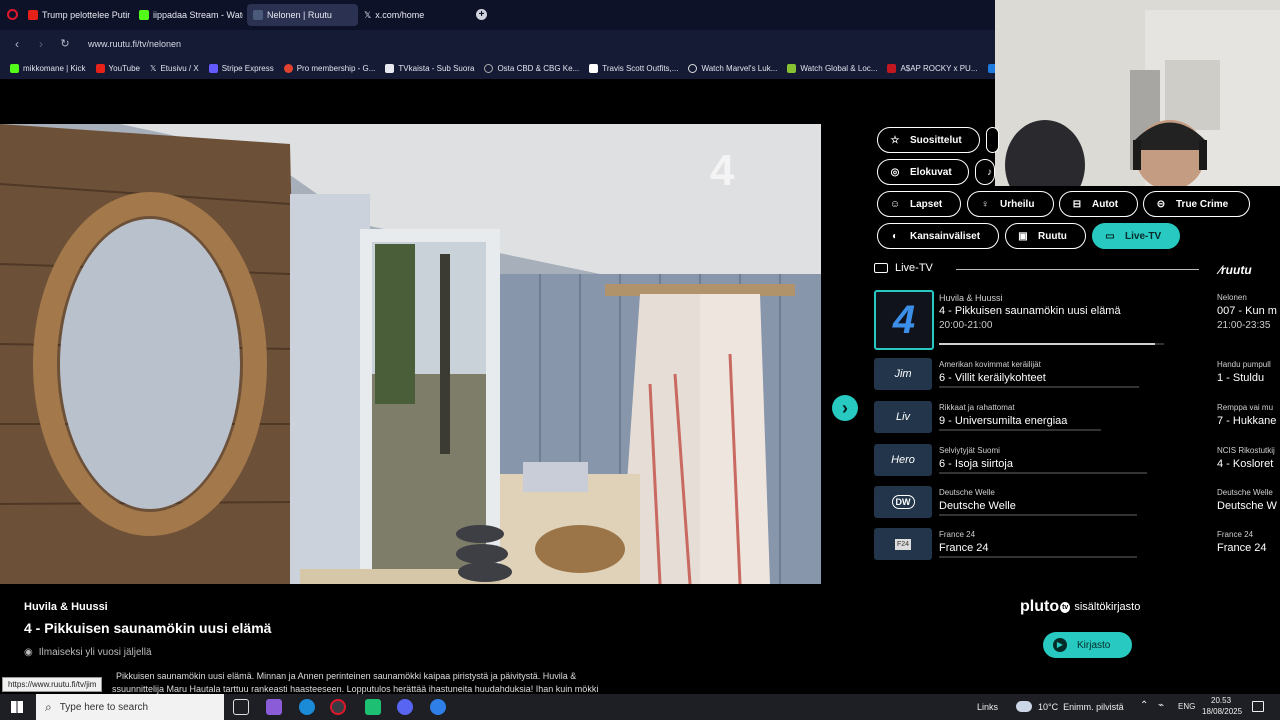 Image resolution: width=1280 pixels, height=720 pixels. I want to click on reload-icon: ↻, so click(65, 43).